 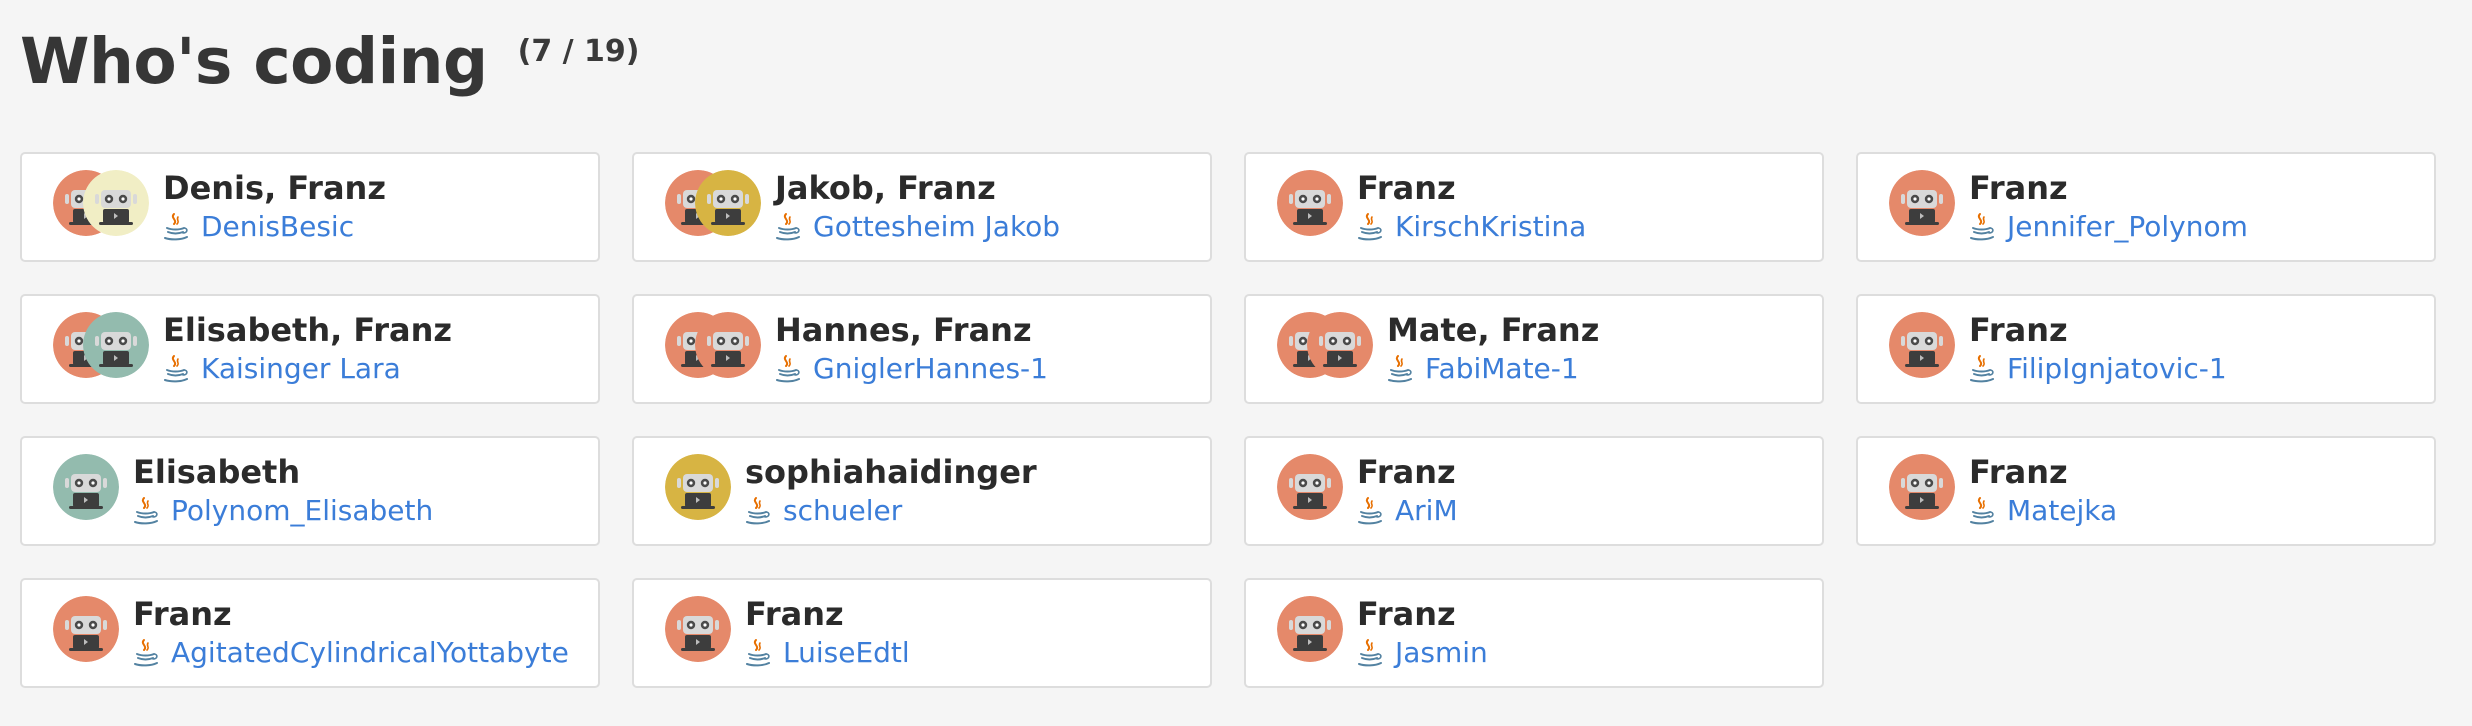 I want to click on session-link: AriM, so click(x=1426, y=511).